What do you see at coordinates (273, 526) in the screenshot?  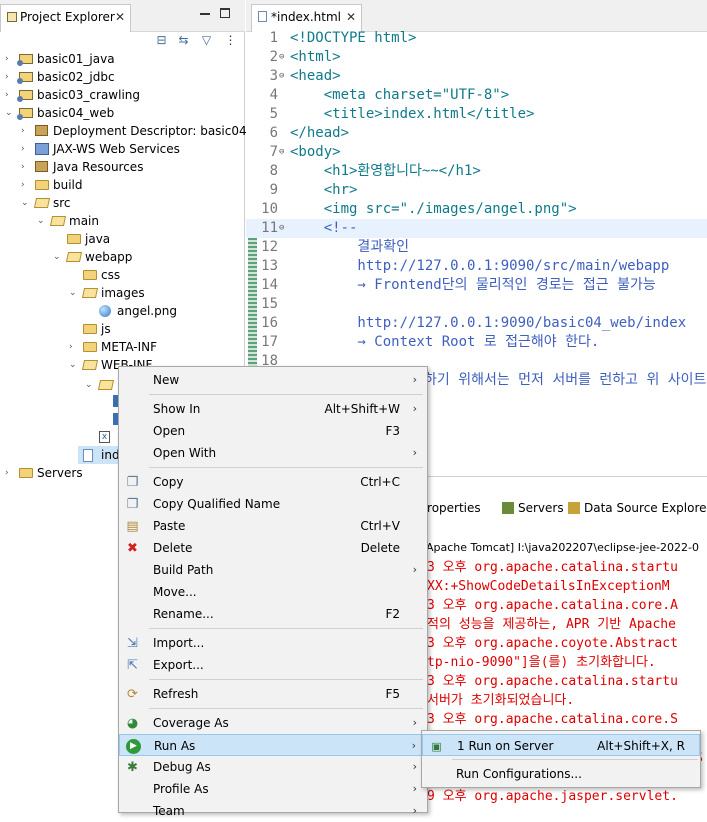 I see `menu-item-paste: ▤ Paste Ctrl+V` at bounding box center [273, 526].